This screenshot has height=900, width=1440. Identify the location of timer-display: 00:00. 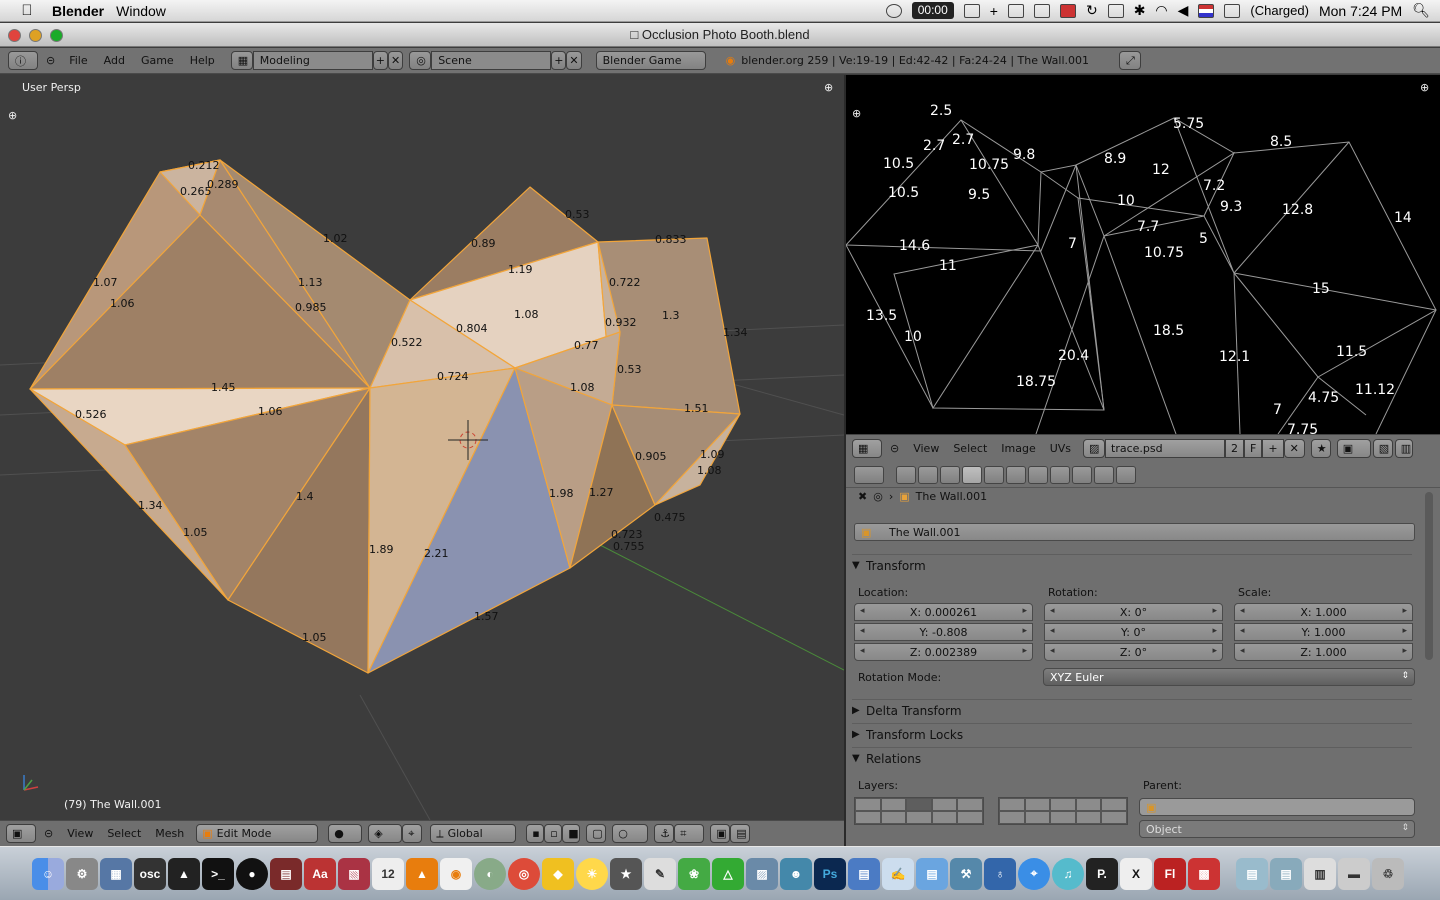
(932, 10).